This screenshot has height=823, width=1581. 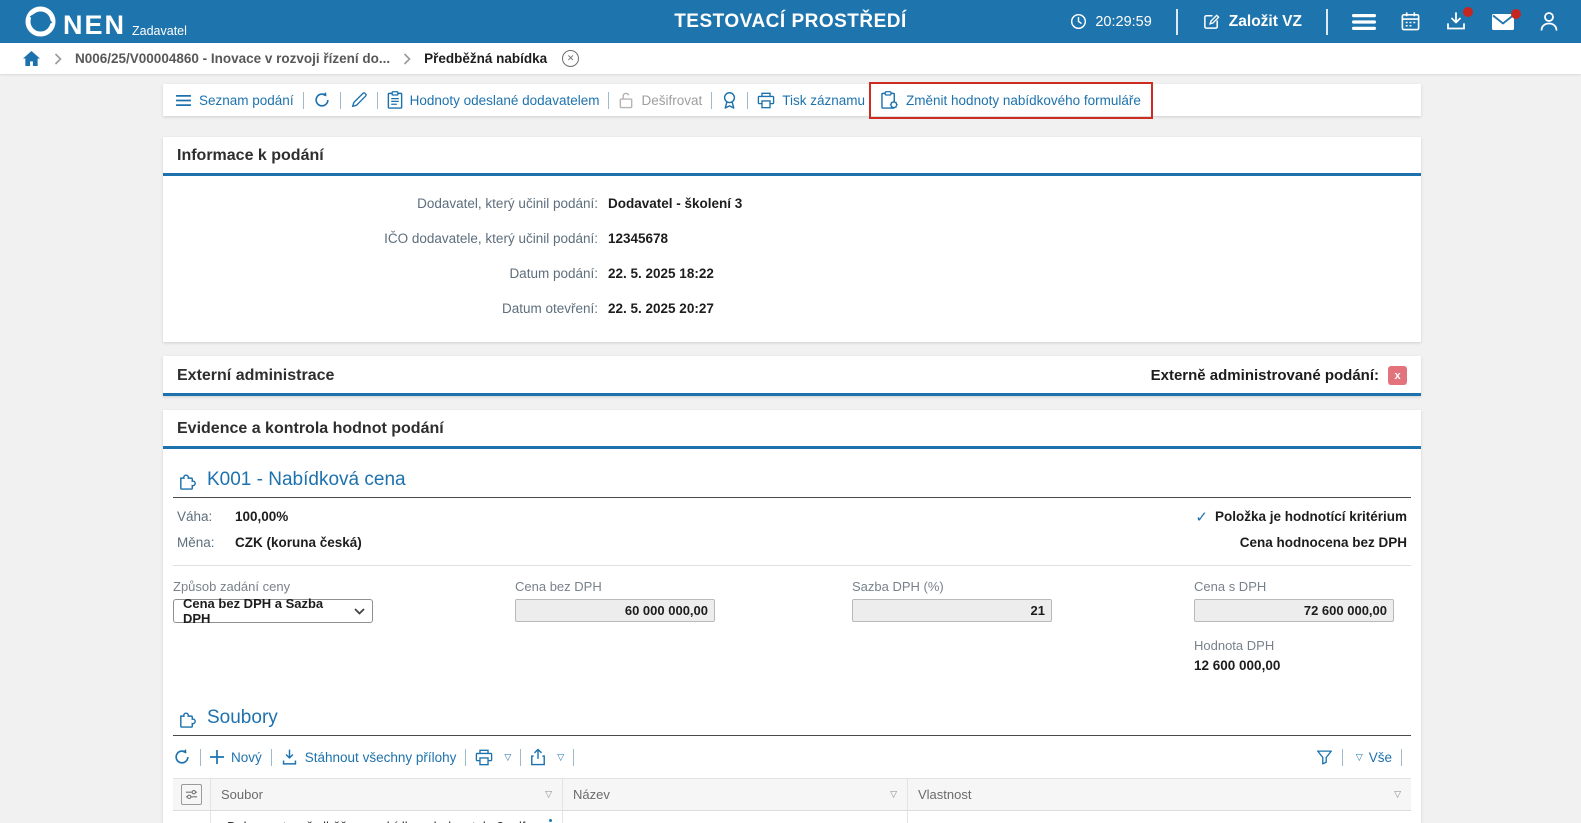 What do you see at coordinates (615, 610) in the screenshot?
I see `price-no-vat-input` at bounding box center [615, 610].